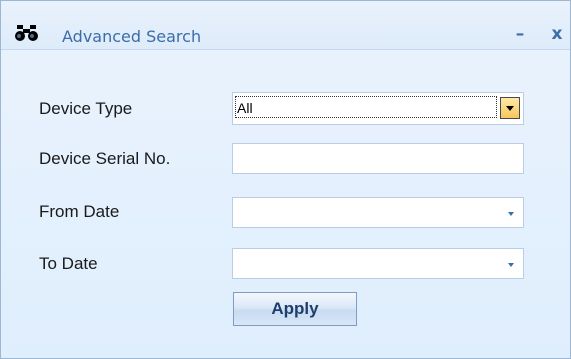 This screenshot has width=571, height=359. I want to click on from-date-picker, so click(378, 212).